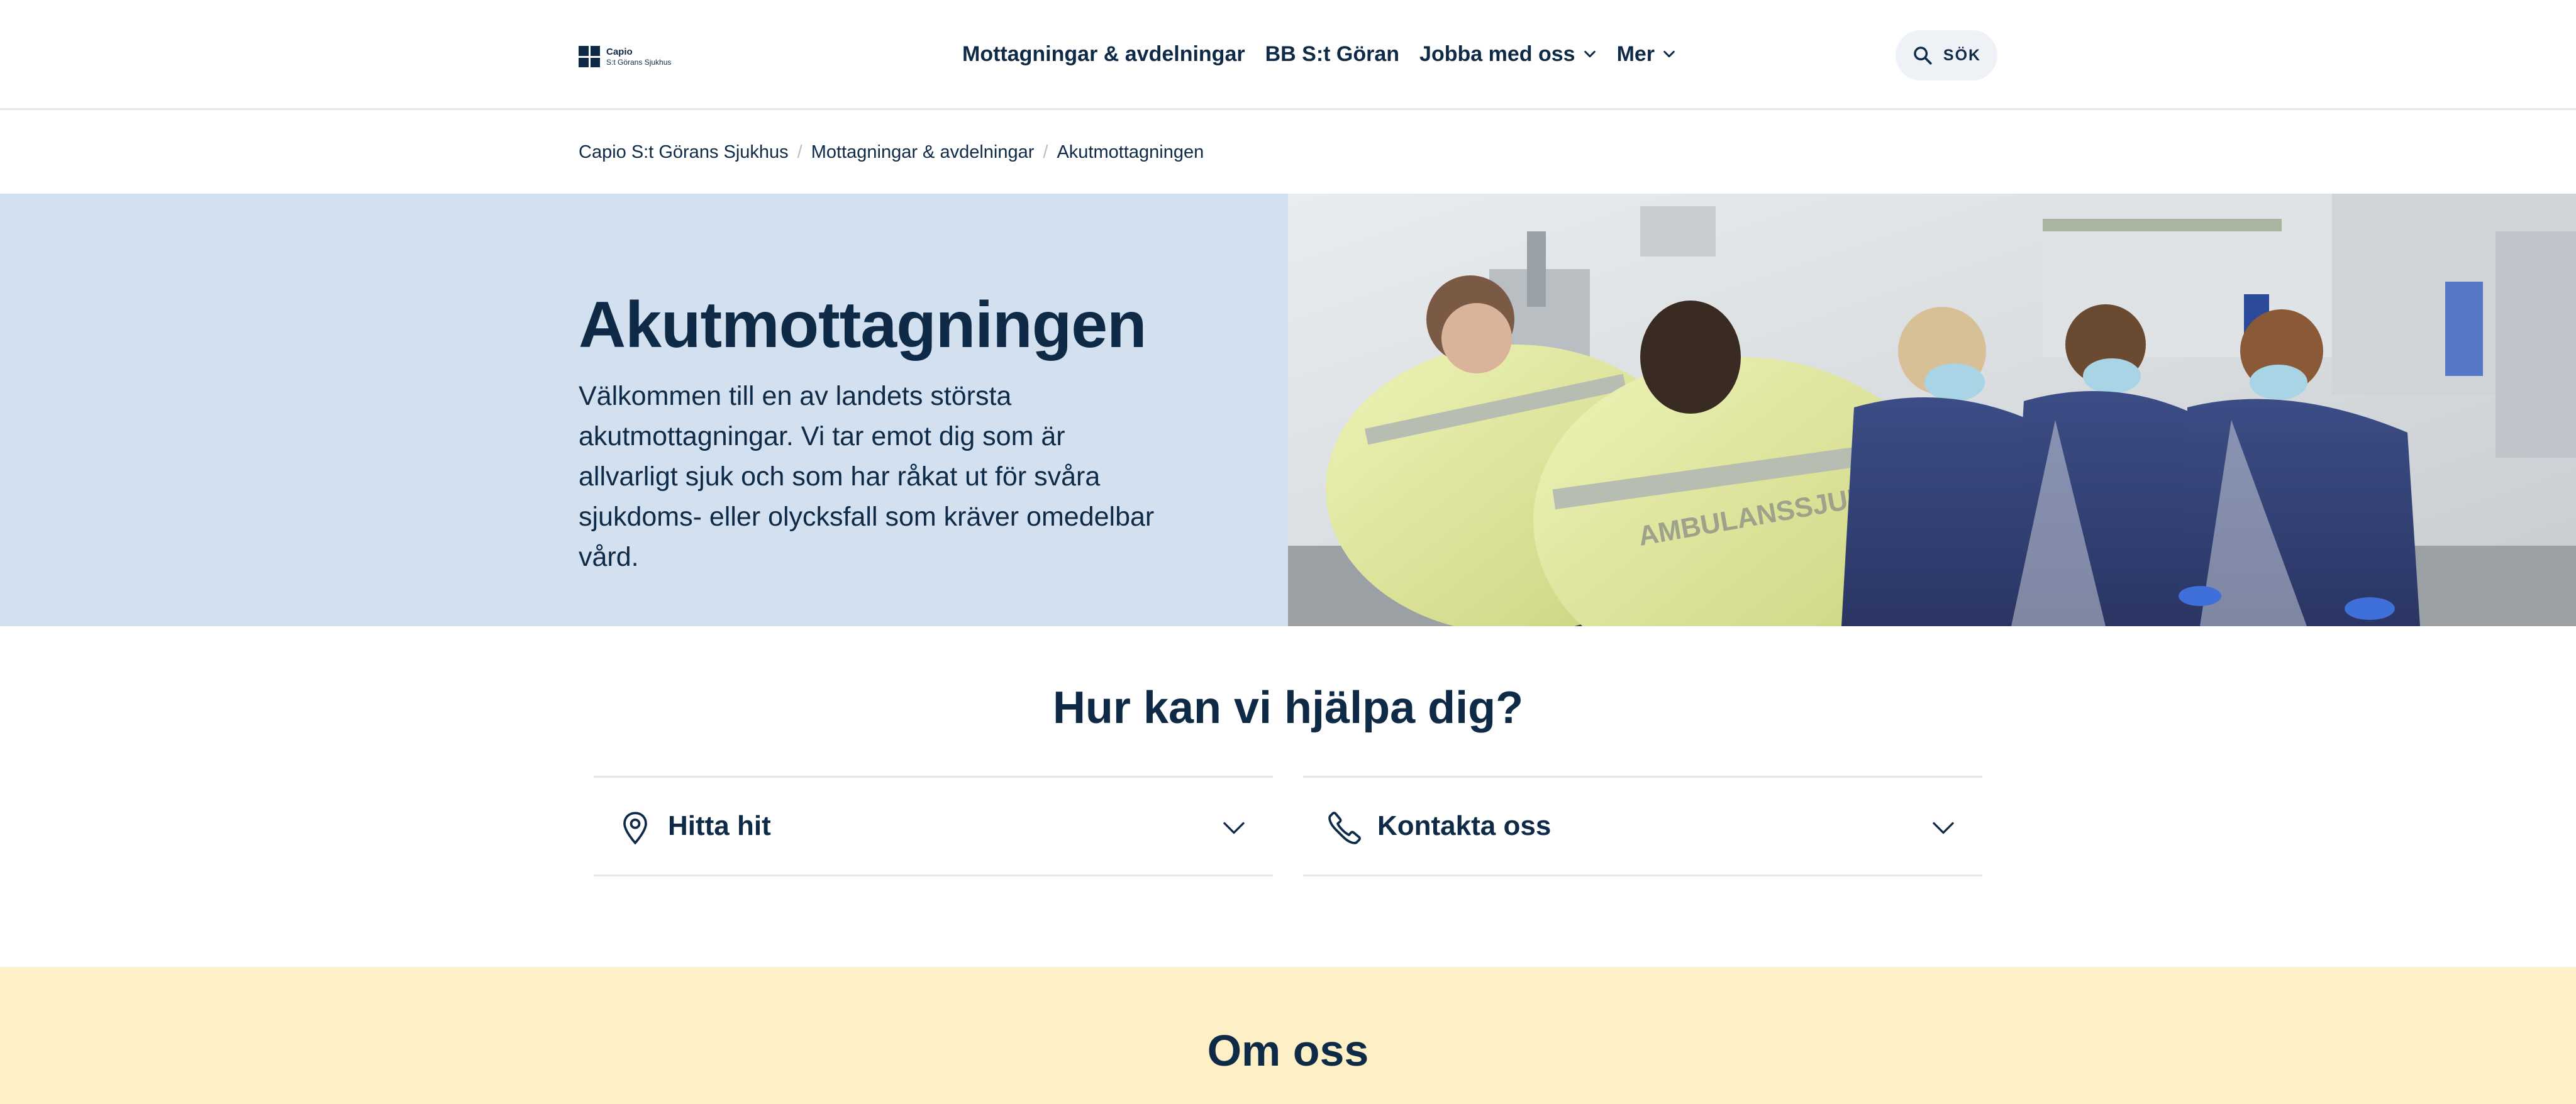 The height and width of the screenshot is (1104, 2576). I want to click on search-icon, so click(1923, 56).